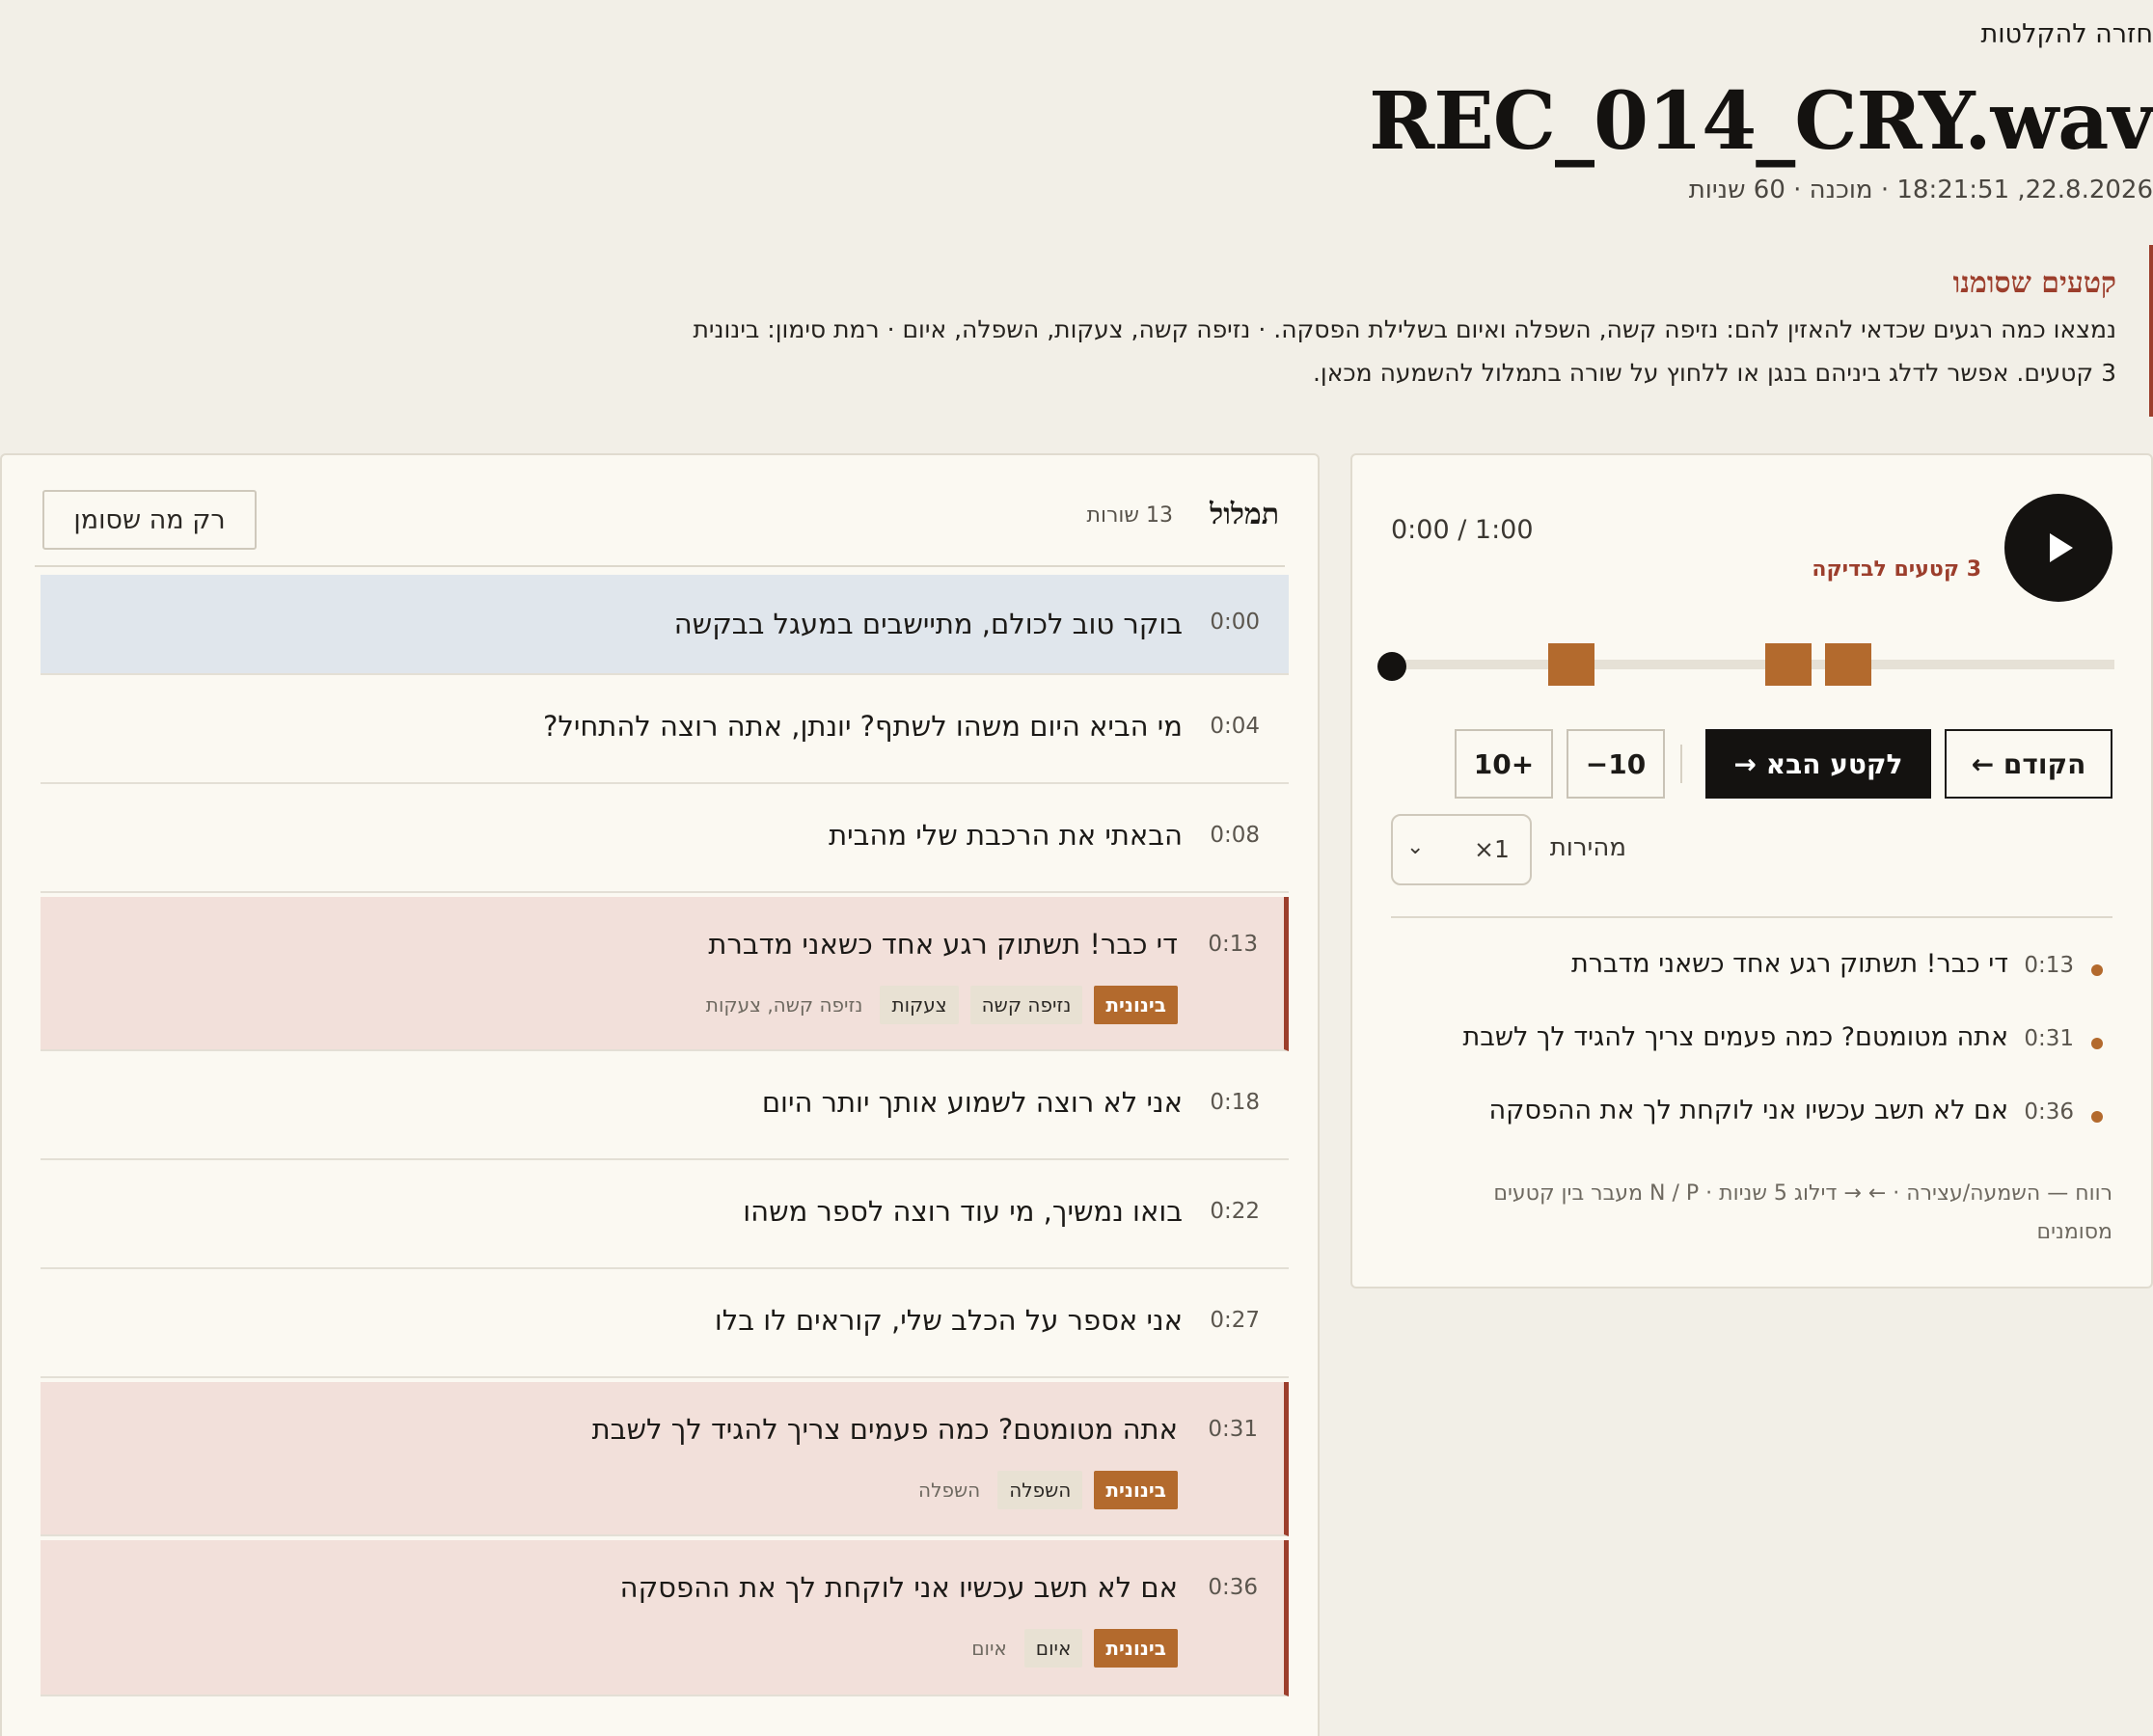 The width and height of the screenshot is (2153, 1736). I want to click on tag-note: איום, so click(989, 1649).